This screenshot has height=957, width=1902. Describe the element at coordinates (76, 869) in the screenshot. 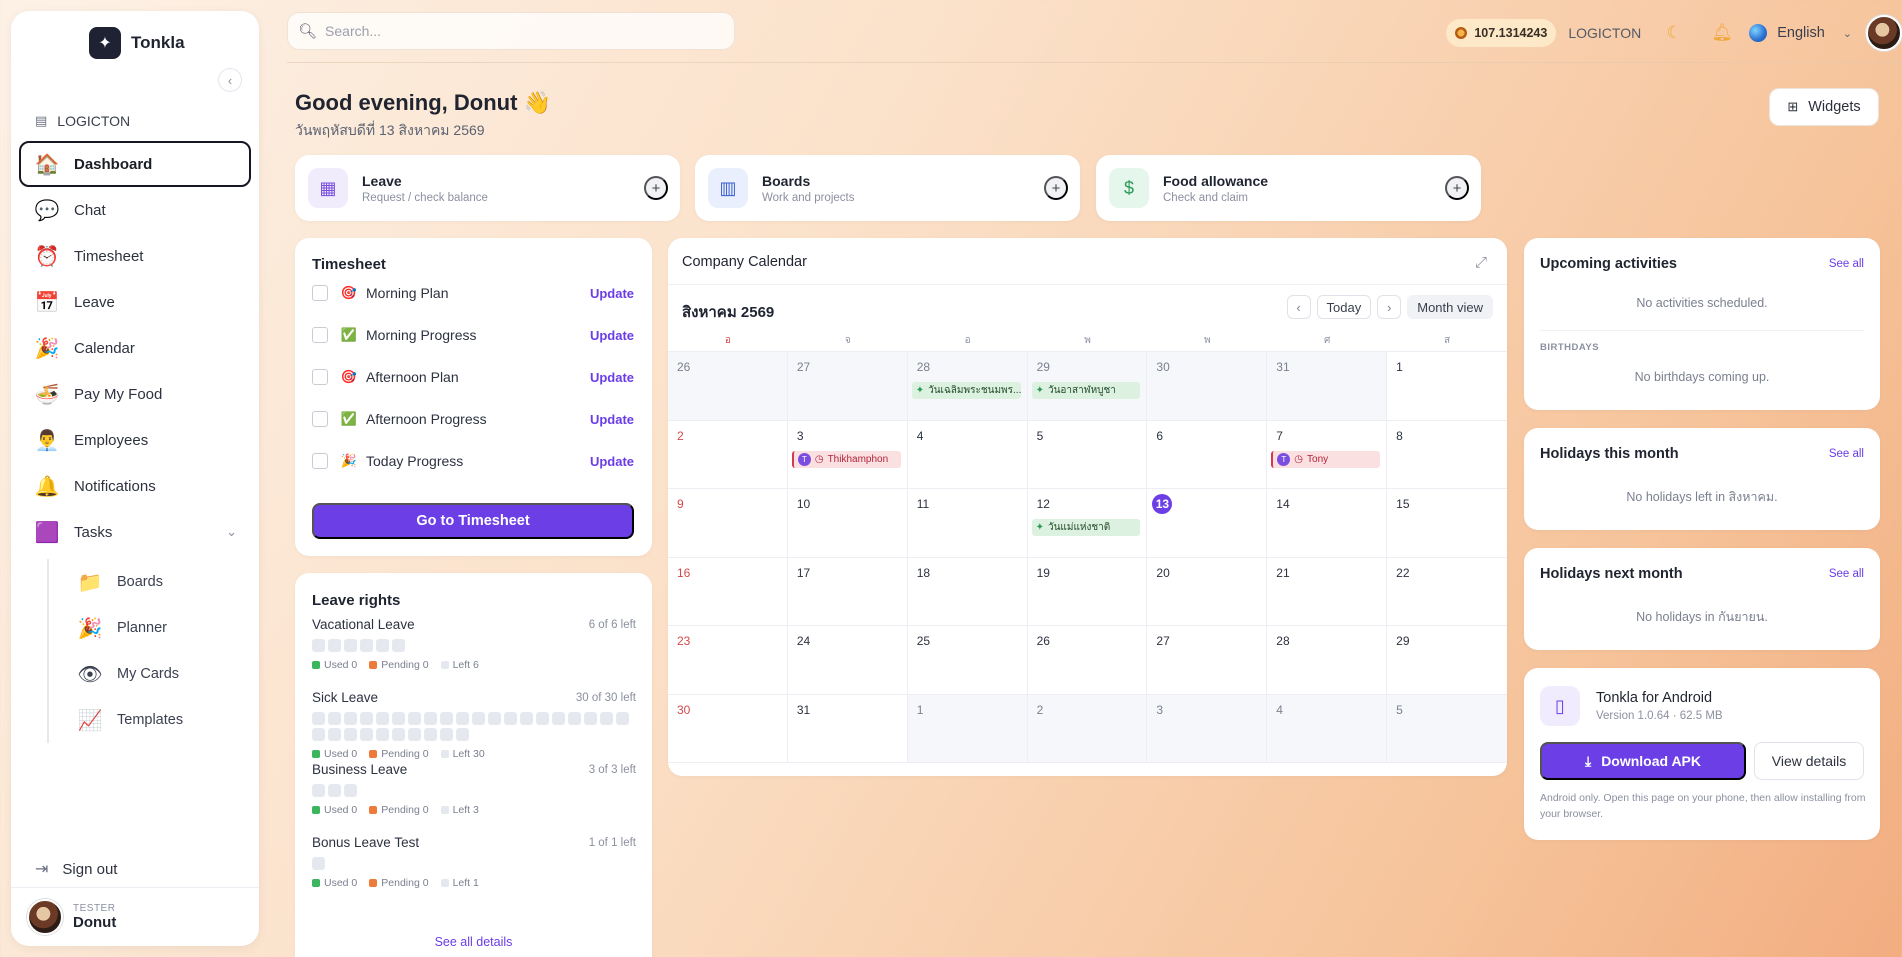

I see `sign-out-button: ⇥ Sign out` at that location.